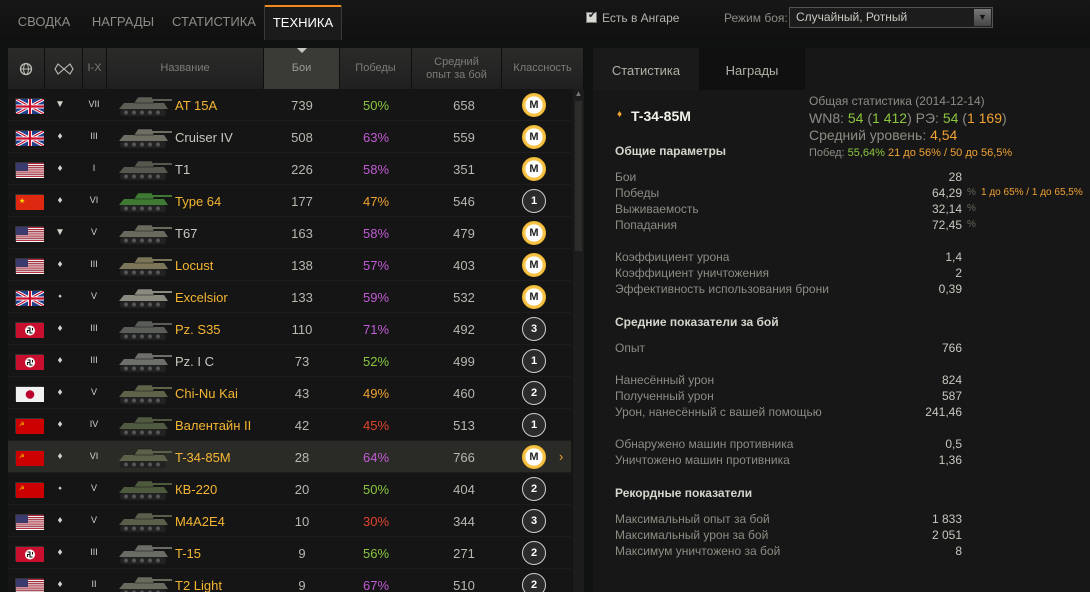 The height and width of the screenshot is (592, 1090). What do you see at coordinates (376, 585) in the screenshot?
I see `vehicle-wins: 67%` at bounding box center [376, 585].